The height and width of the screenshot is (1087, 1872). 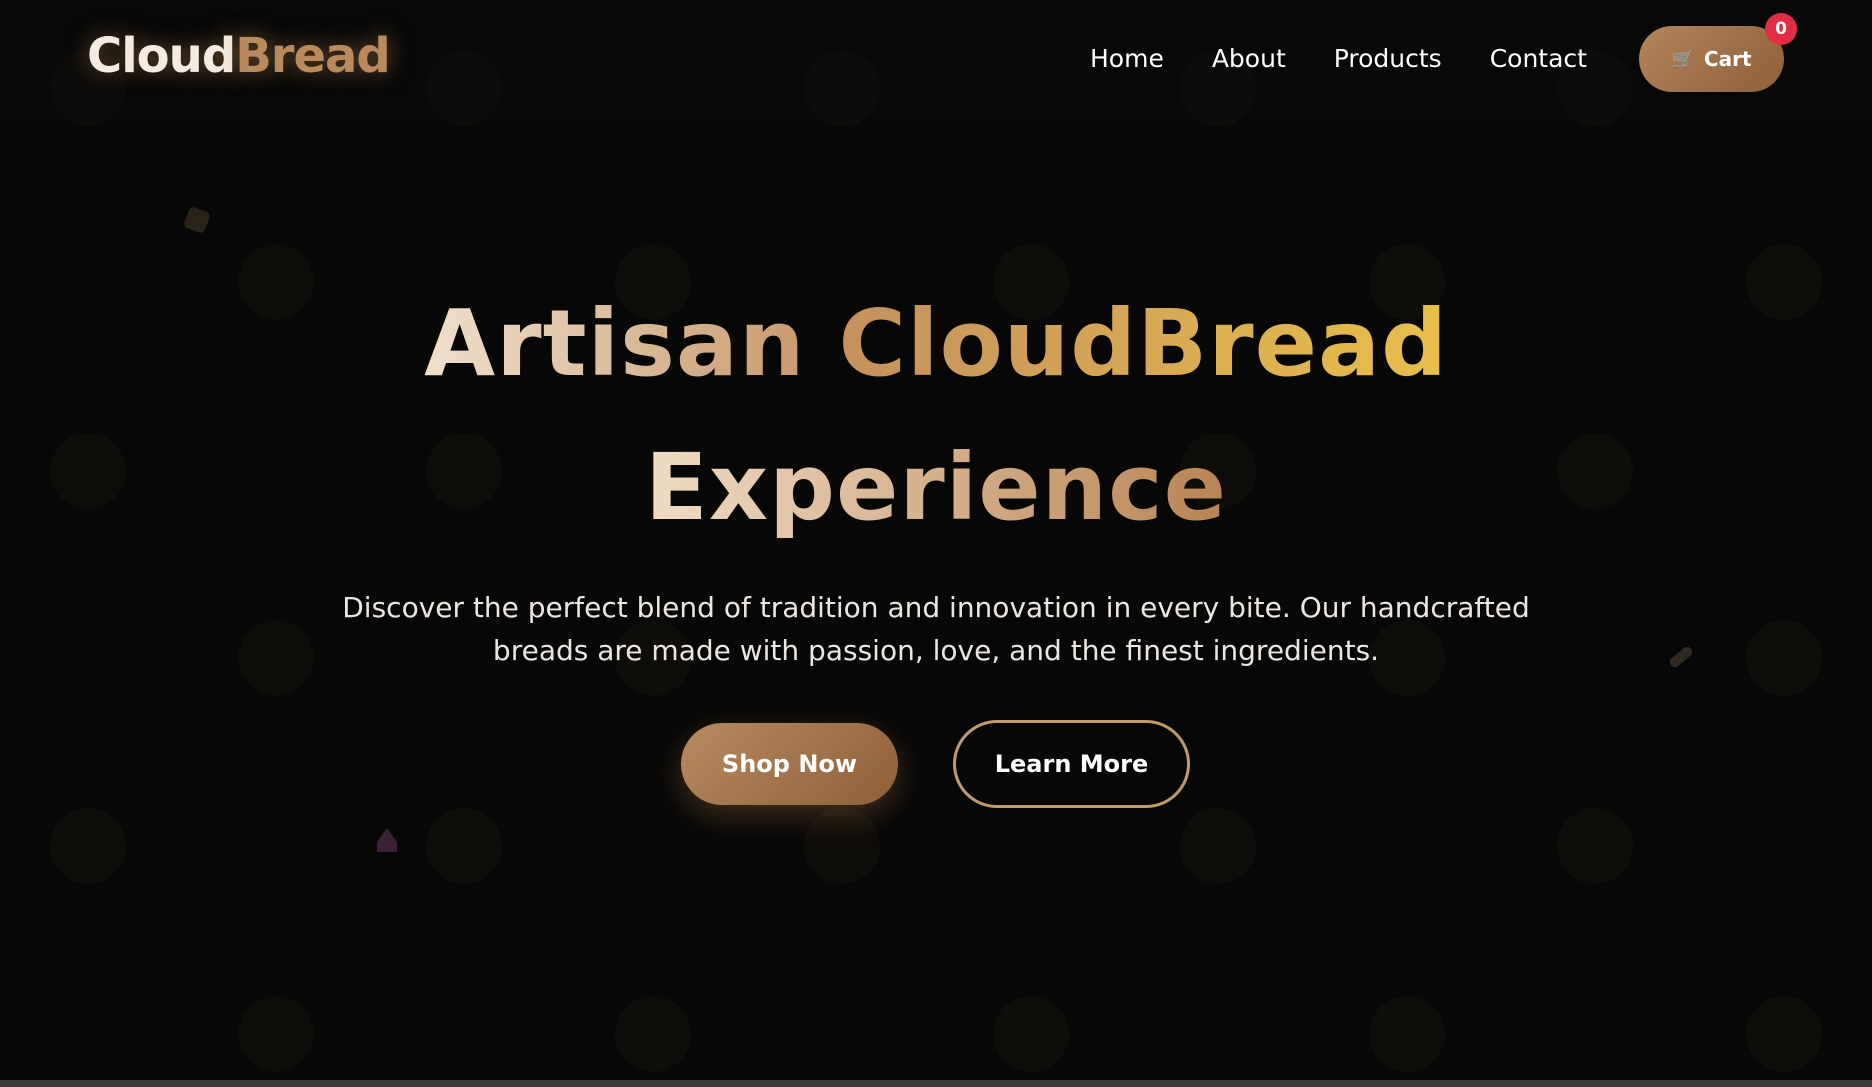 What do you see at coordinates (1538, 58) in the screenshot?
I see `nav-link-contact: Contact` at bounding box center [1538, 58].